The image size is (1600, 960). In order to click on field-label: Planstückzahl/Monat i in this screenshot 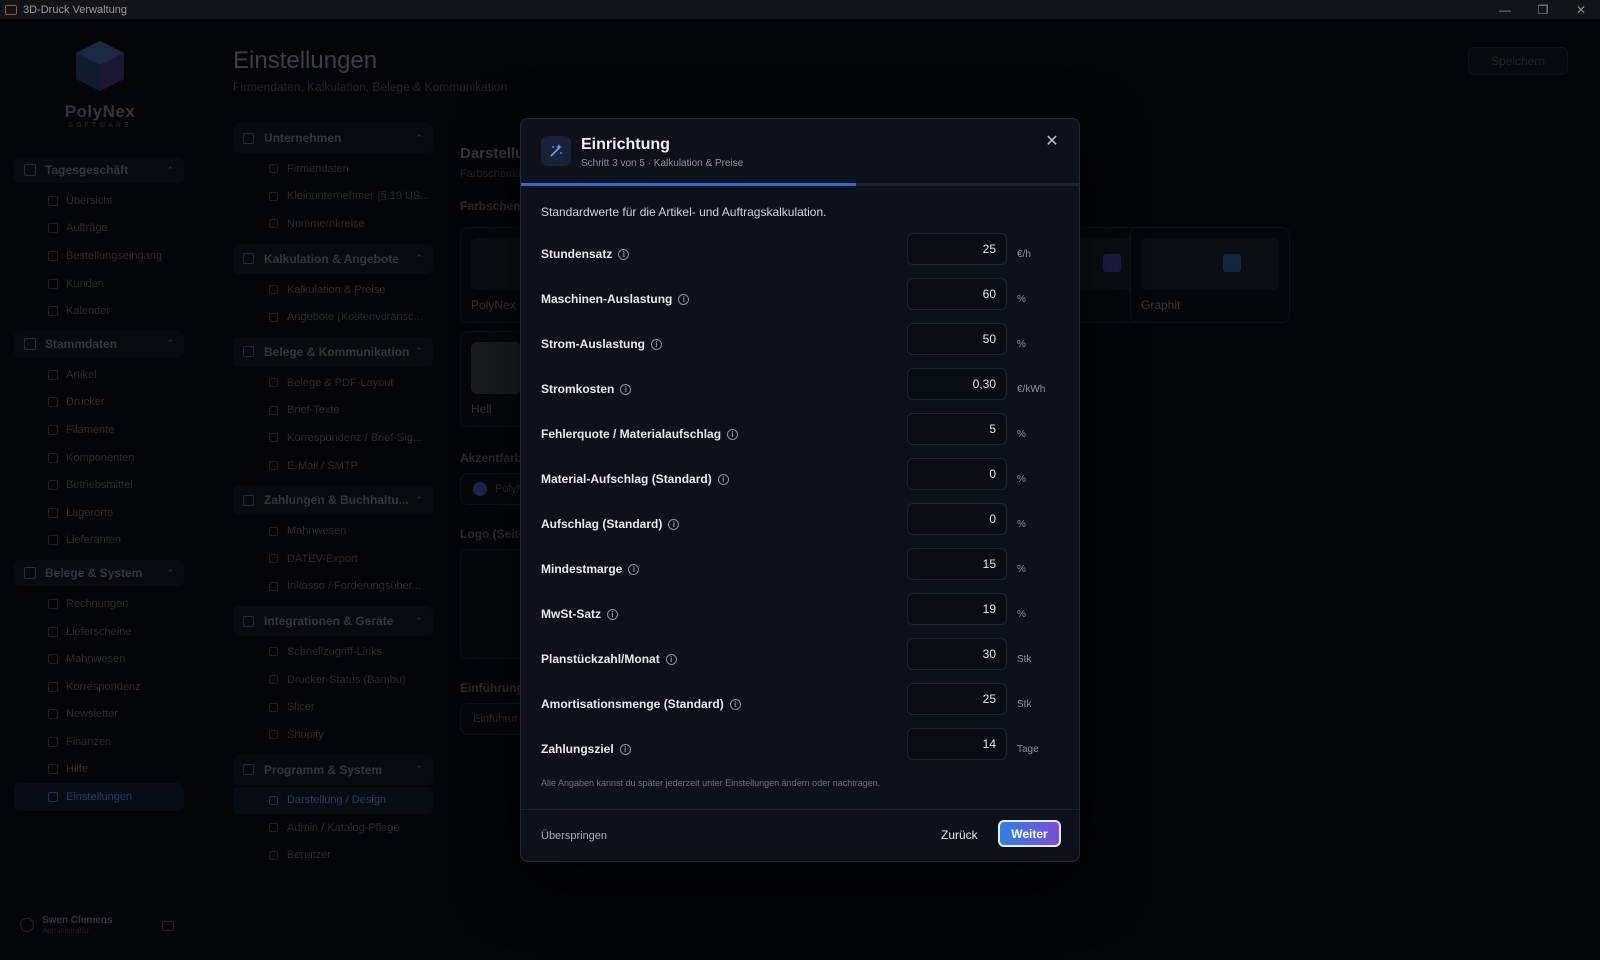, I will do `click(609, 659)`.